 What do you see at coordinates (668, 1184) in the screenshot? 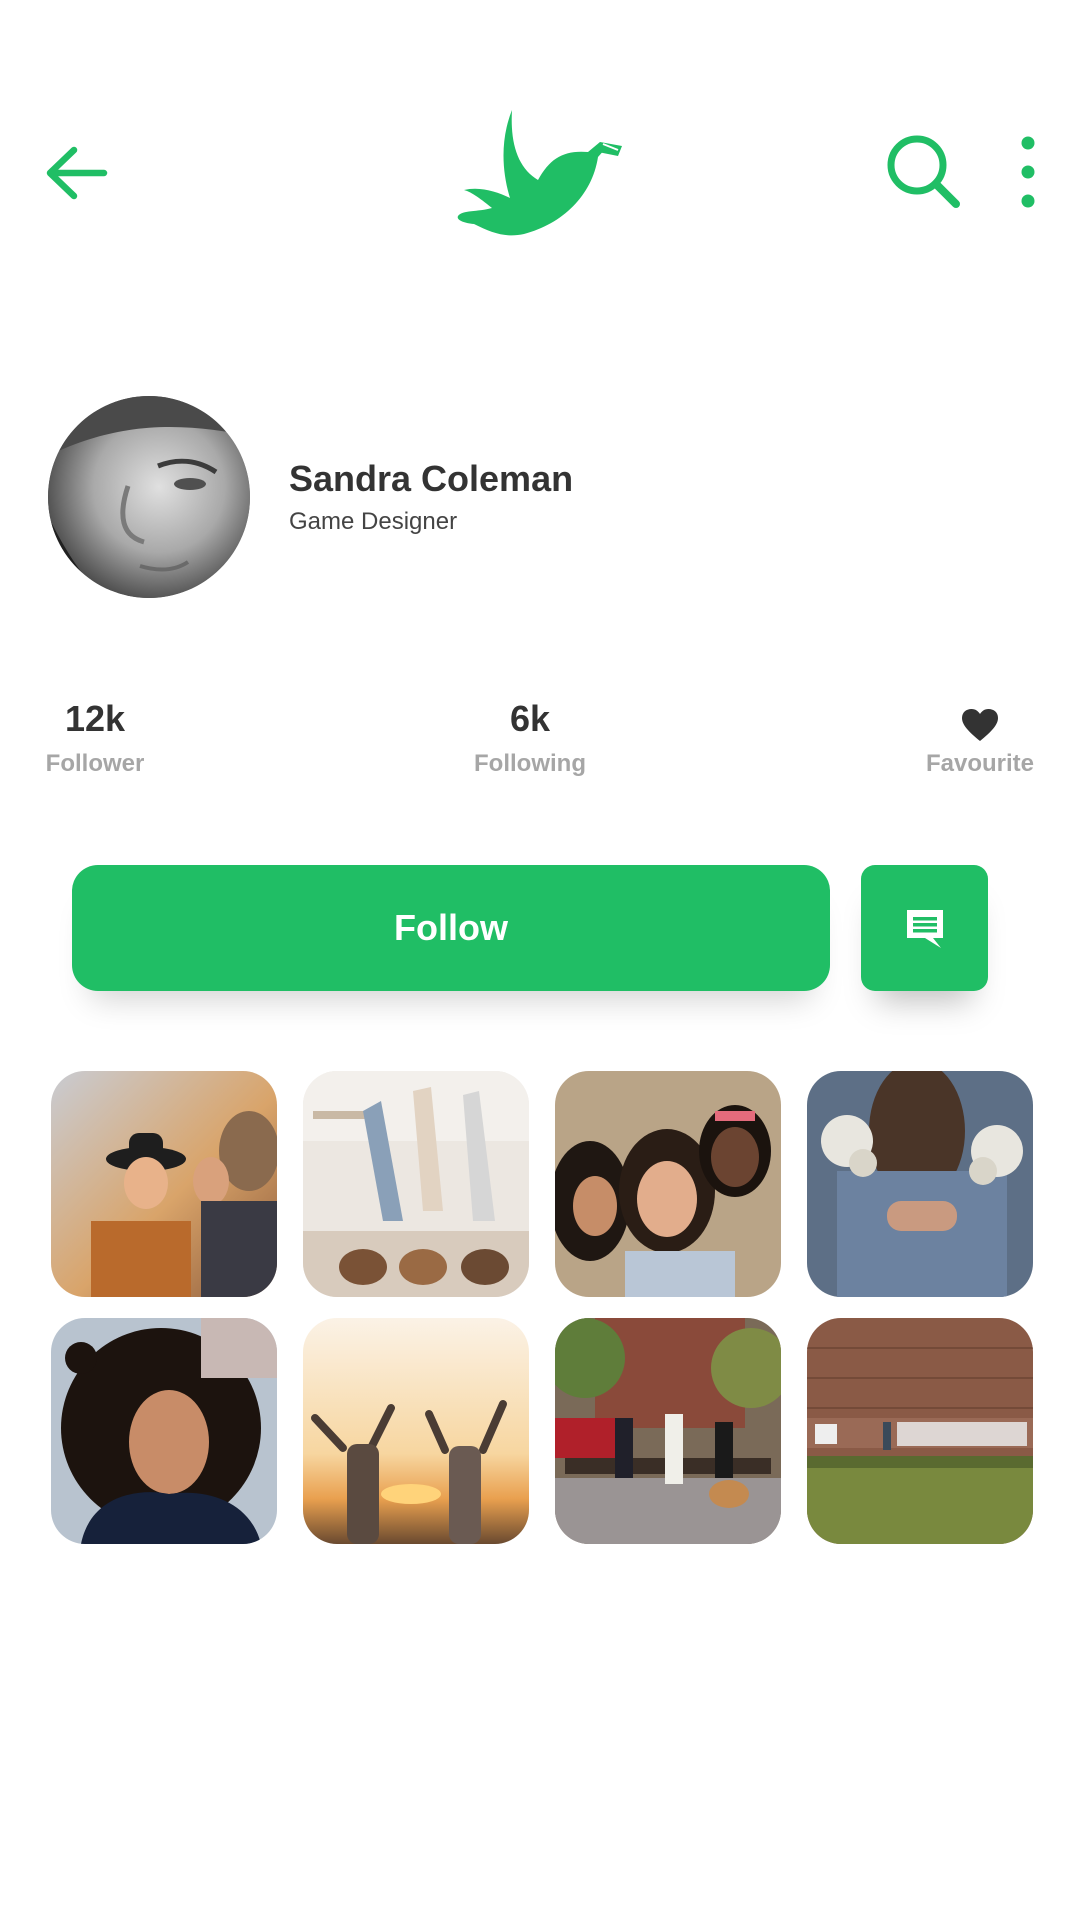
I see `three-women-selfie-photo` at bounding box center [668, 1184].